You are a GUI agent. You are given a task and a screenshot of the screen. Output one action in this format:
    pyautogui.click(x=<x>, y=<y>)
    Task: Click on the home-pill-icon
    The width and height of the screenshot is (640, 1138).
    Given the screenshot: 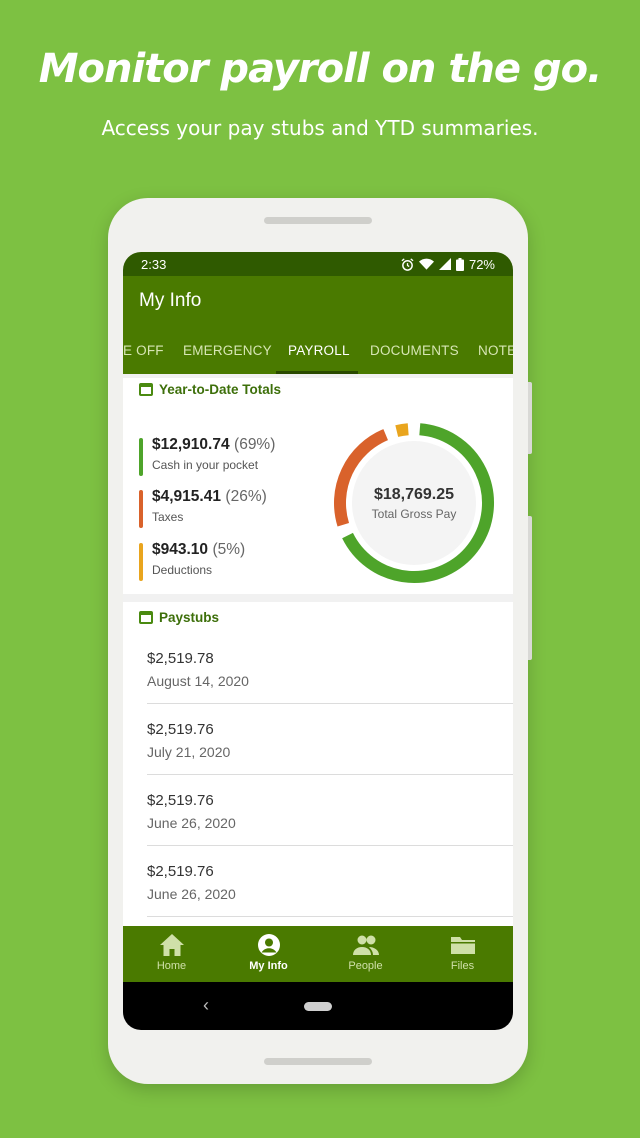 What is the action you would take?
    pyautogui.click(x=318, y=1006)
    